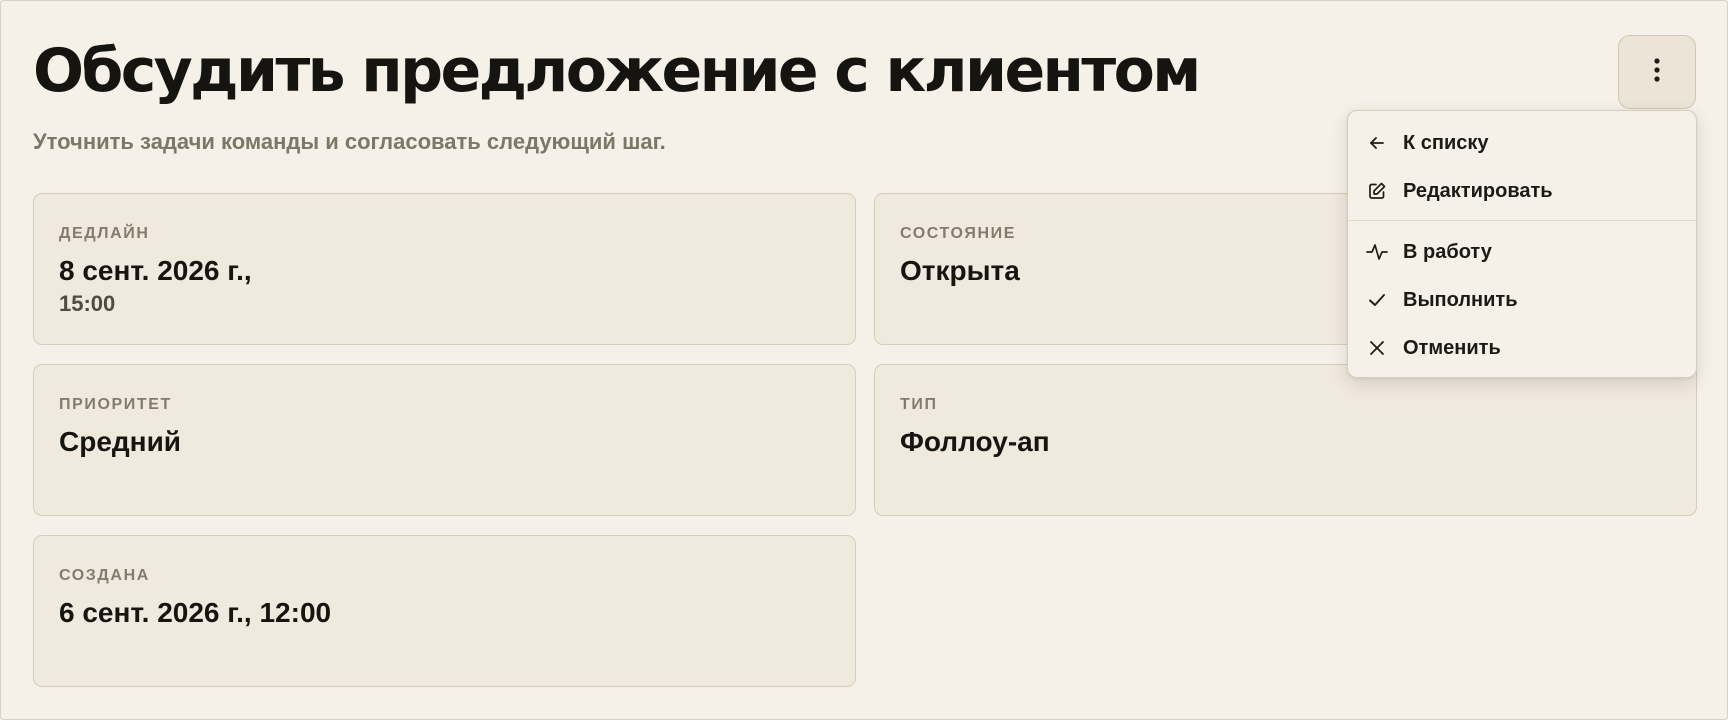 The height and width of the screenshot is (720, 1728). I want to click on type-label: ТИП, so click(919, 404).